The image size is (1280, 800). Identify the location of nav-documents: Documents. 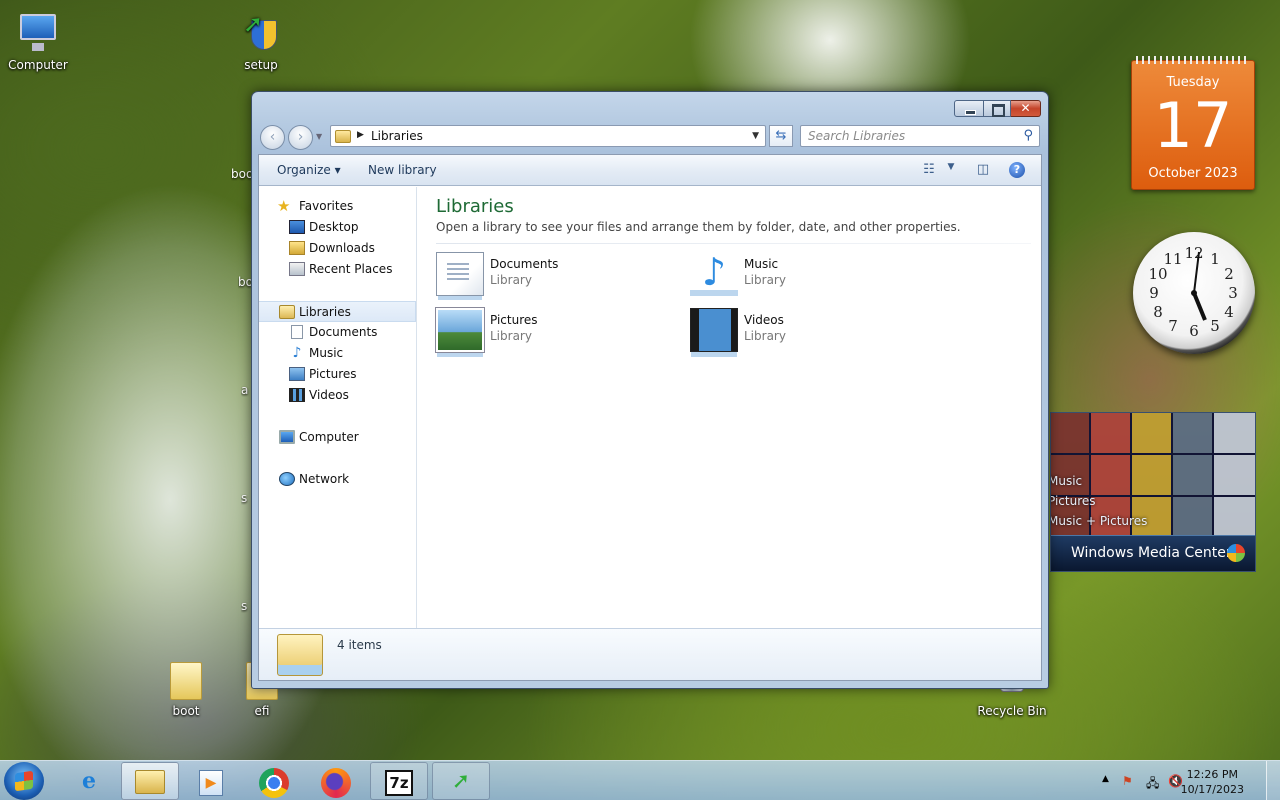
(337, 332).